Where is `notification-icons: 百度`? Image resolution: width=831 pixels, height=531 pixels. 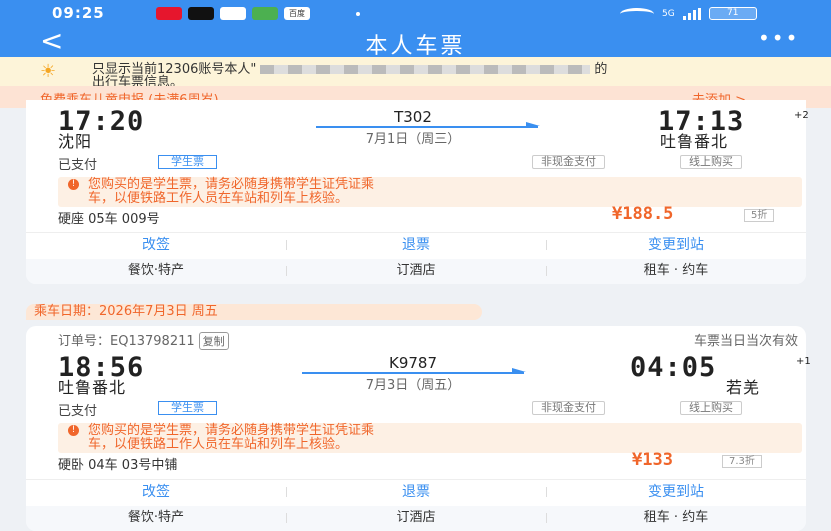 notification-icons: 百度 is located at coordinates (233, 13).